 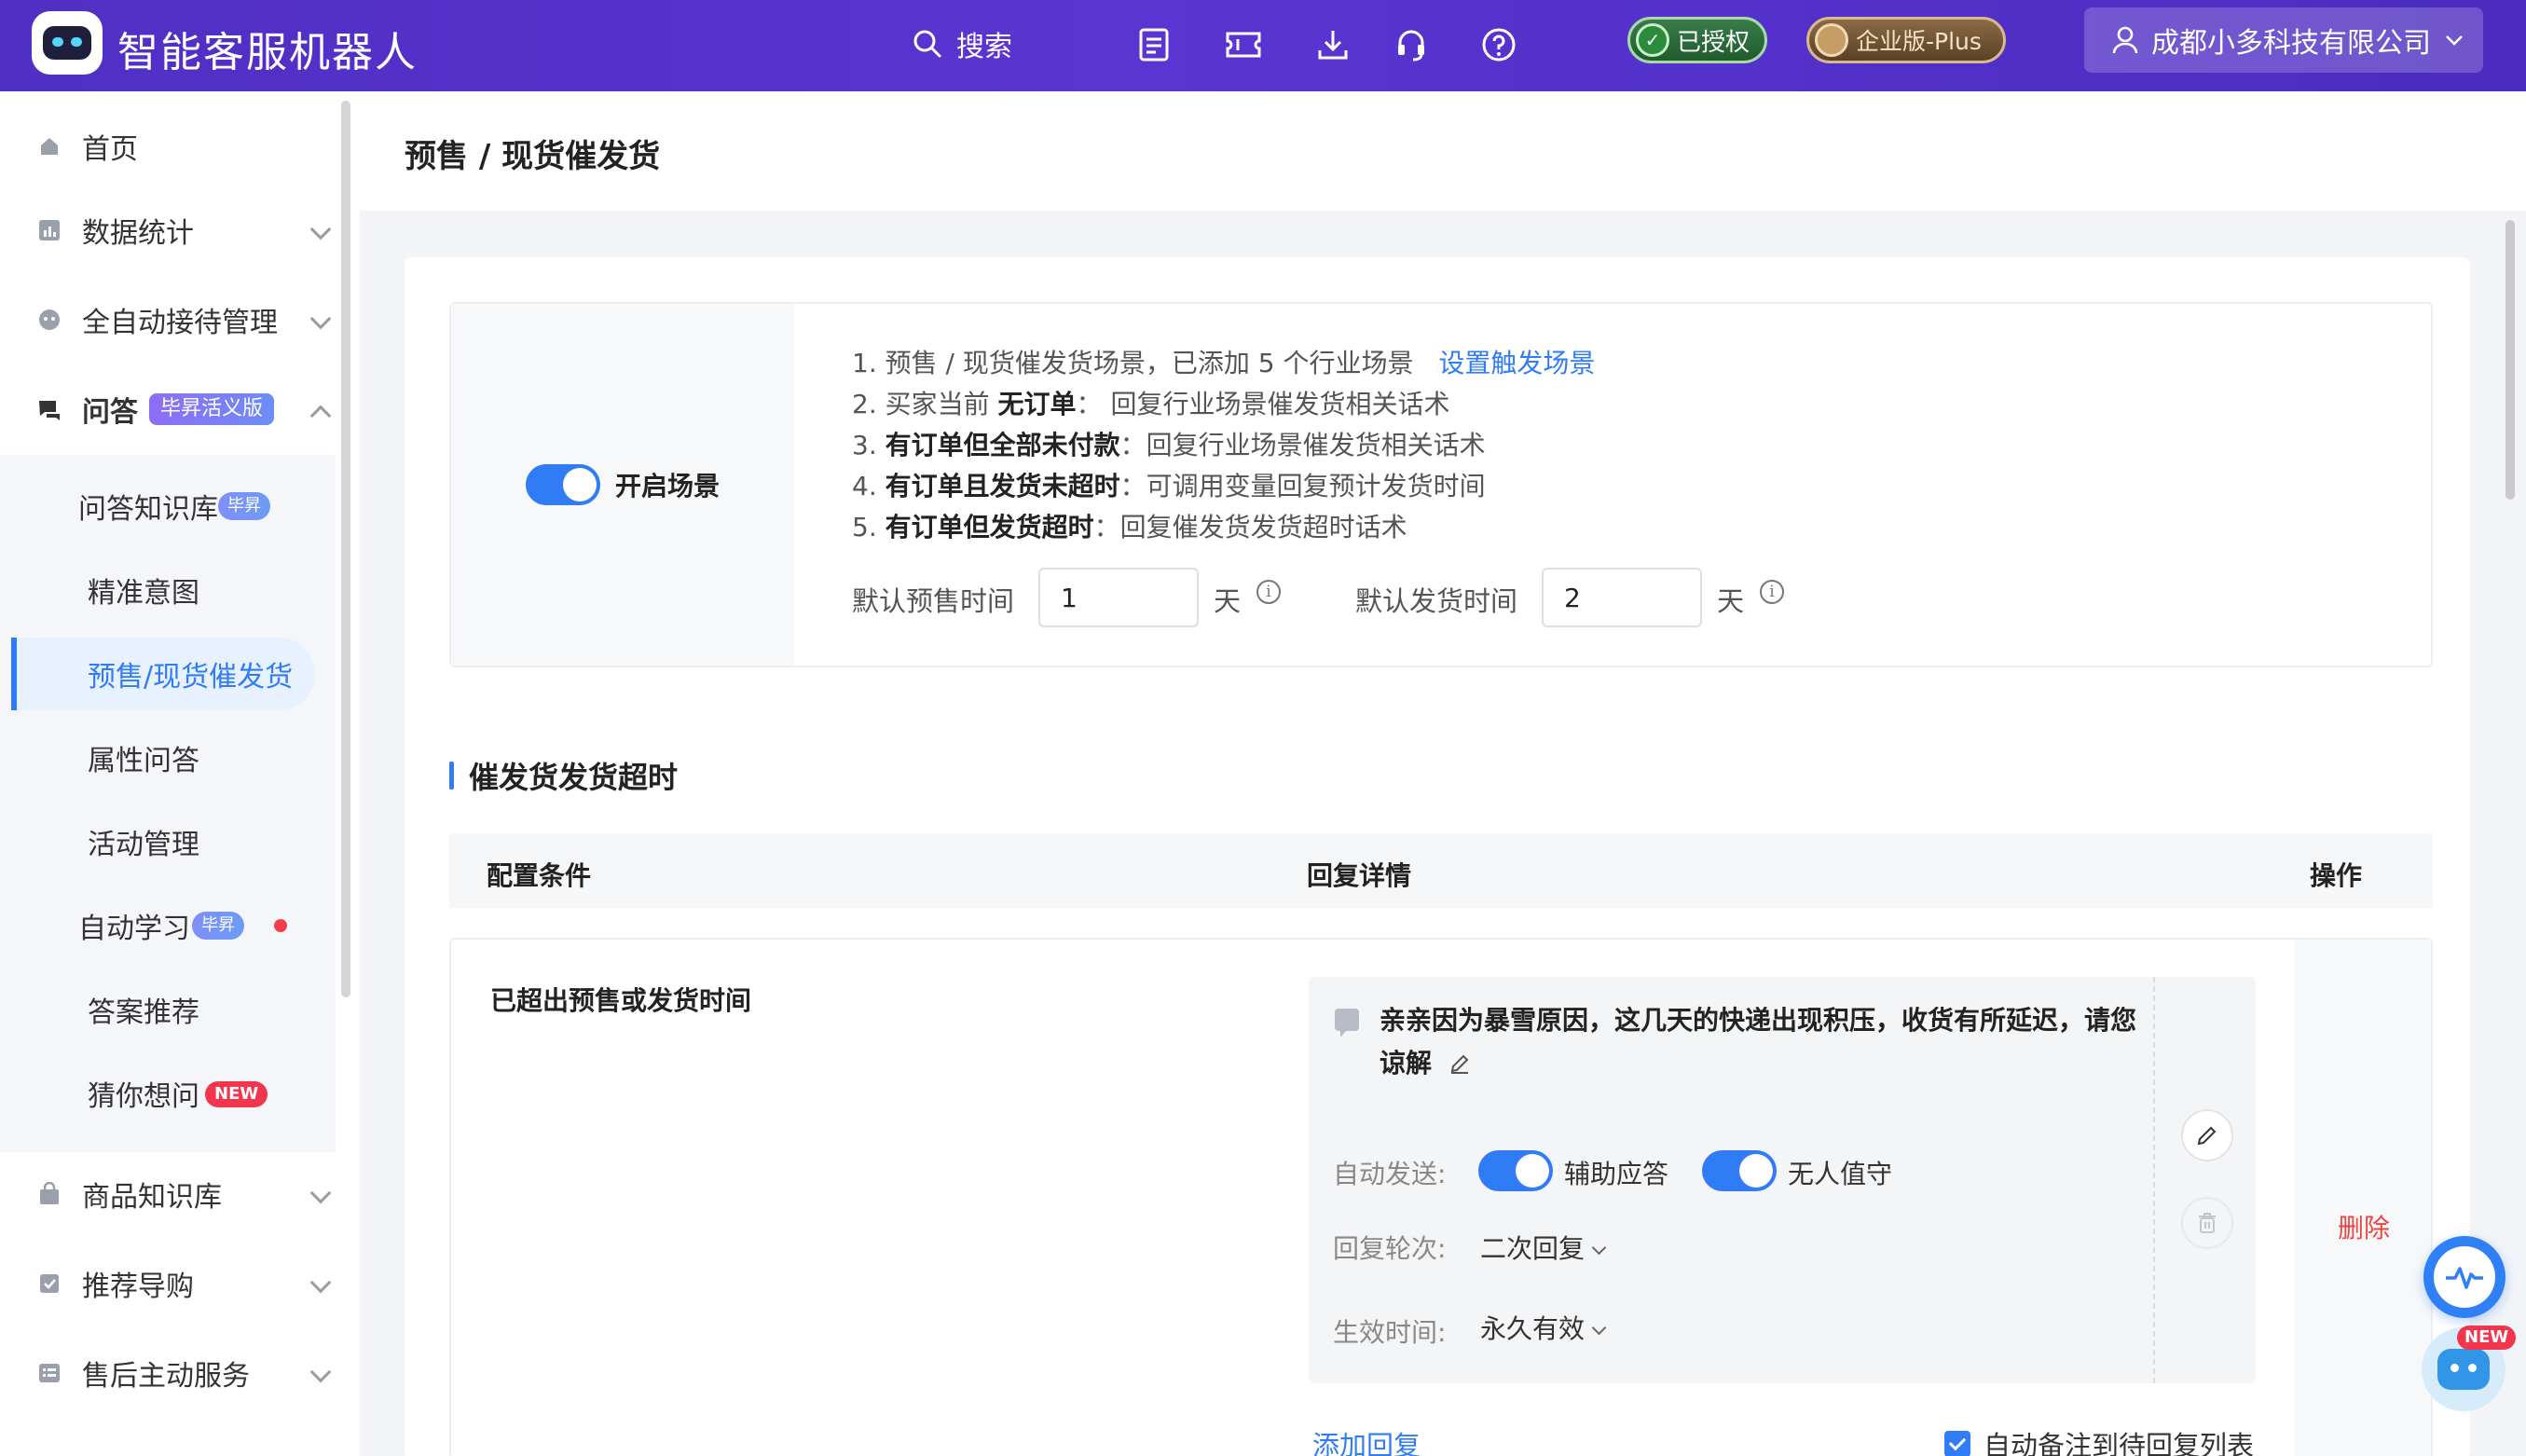 I want to click on pencil-icon, so click(x=2207, y=1136).